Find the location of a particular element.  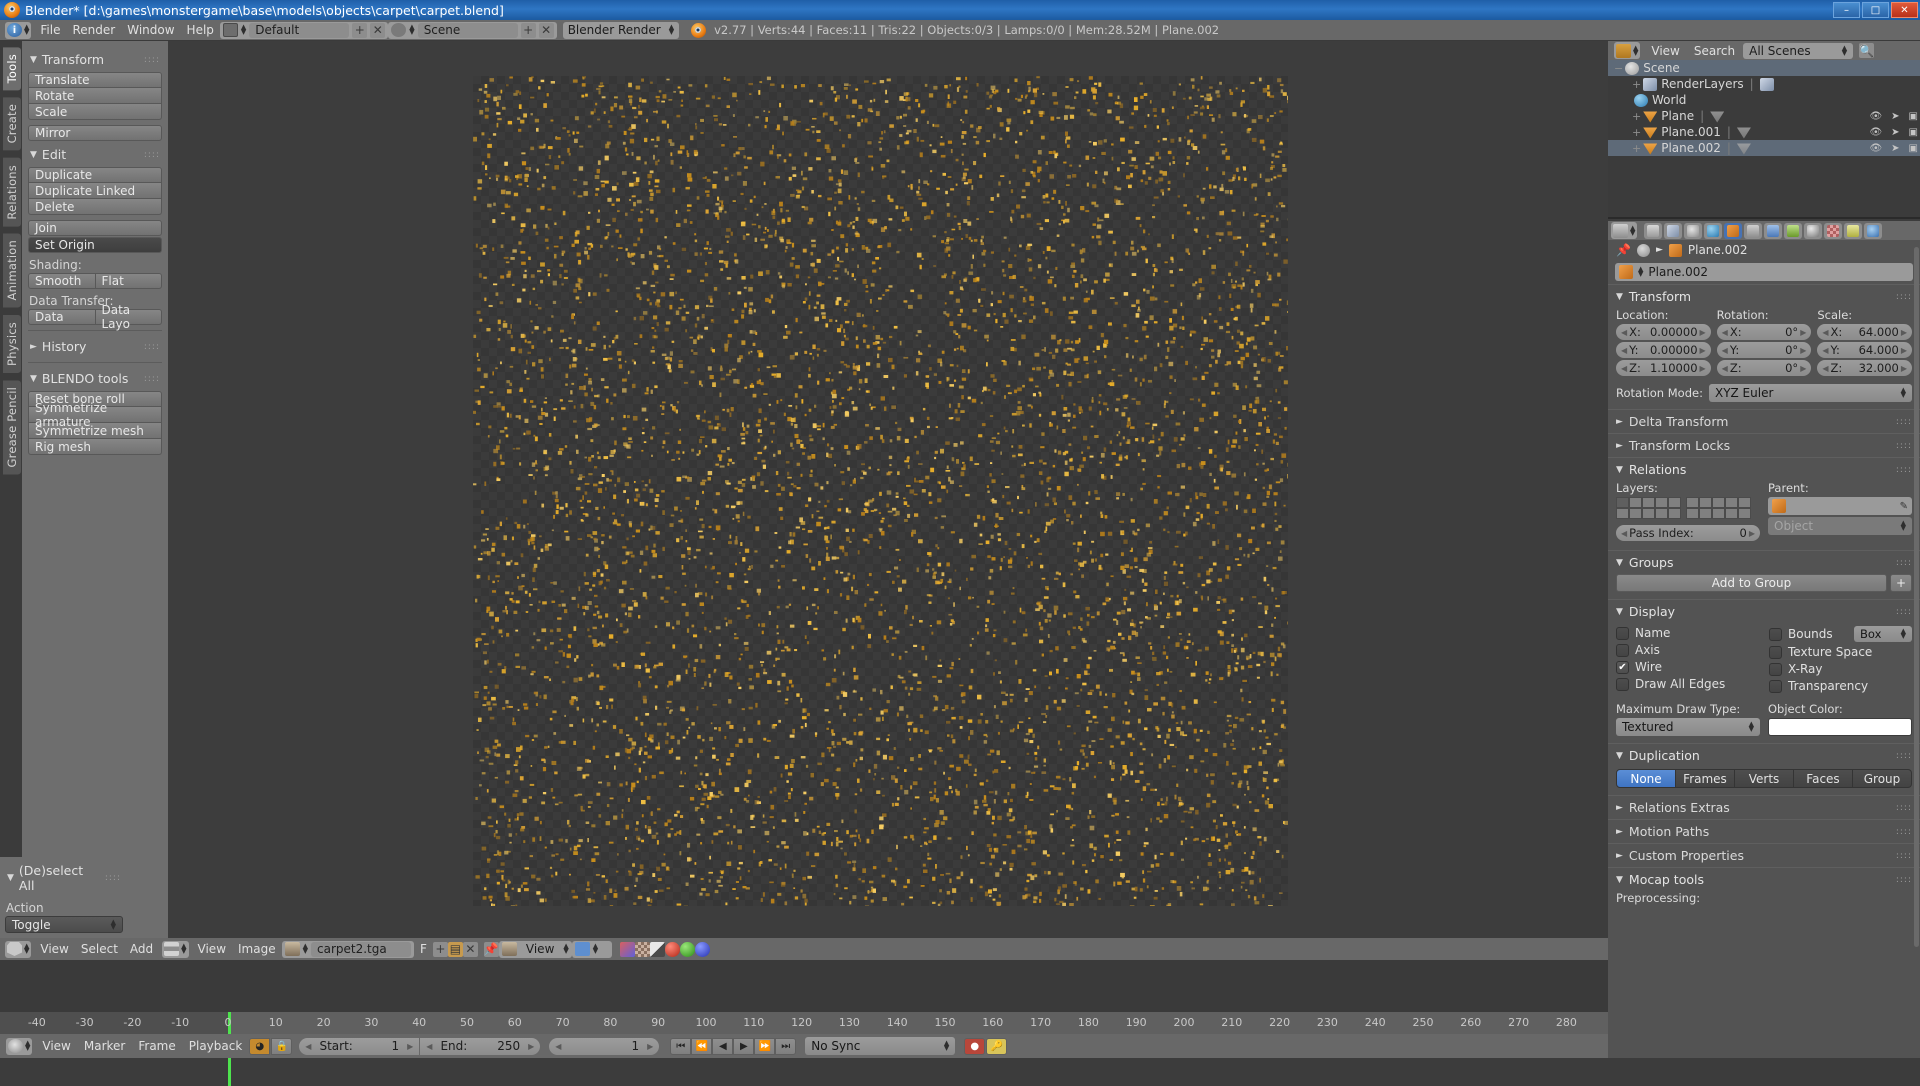

duplication-option-verts: Verts is located at coordinates (1764, 778).